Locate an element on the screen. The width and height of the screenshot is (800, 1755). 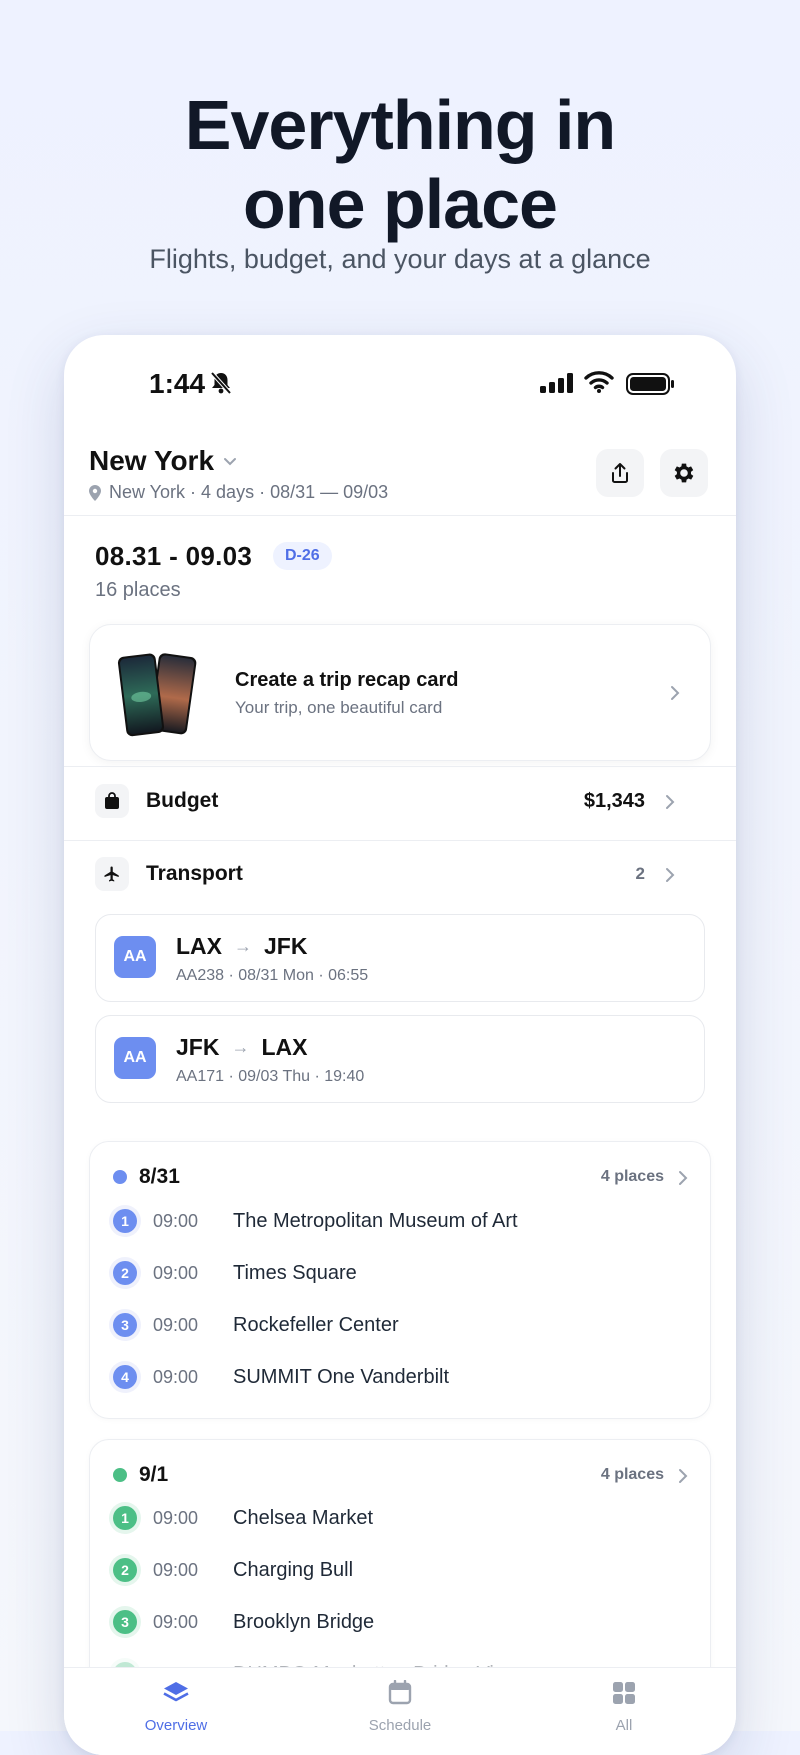
tab-schedule-label: Schedule is located at coordinates (400, 1725).